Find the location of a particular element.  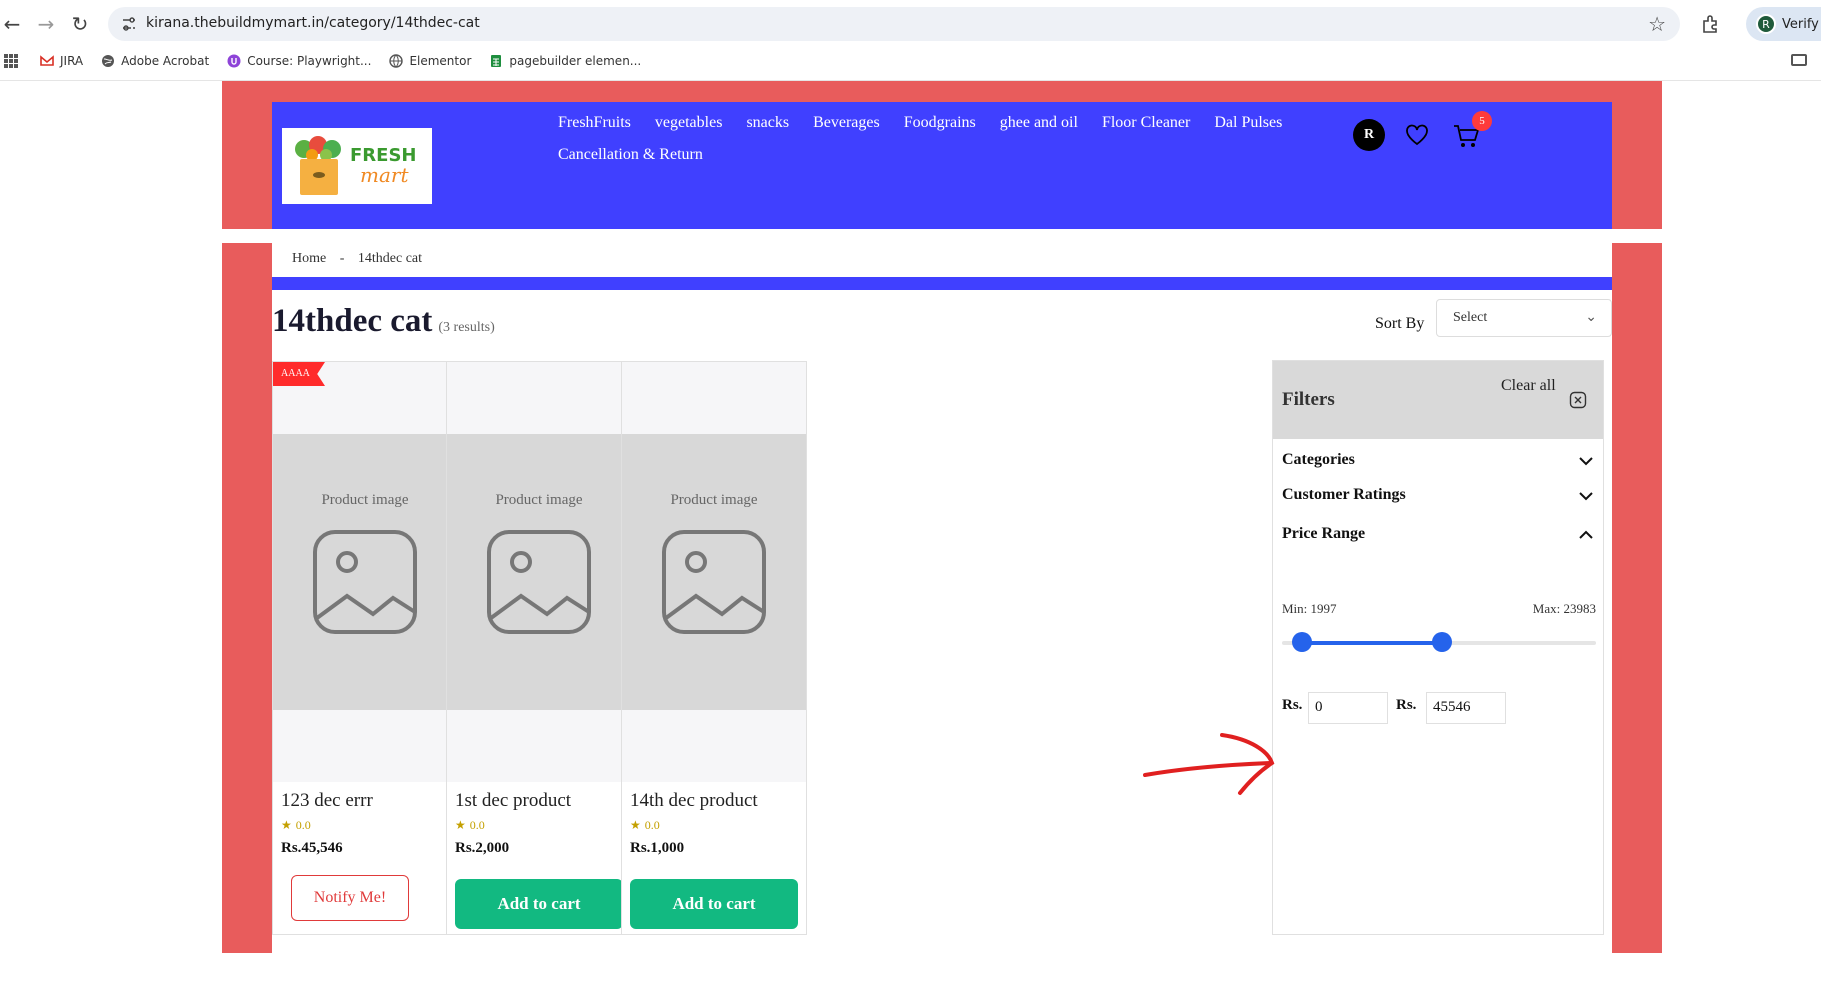

sort-label: Sort By is located at coordinates (1400, 323).